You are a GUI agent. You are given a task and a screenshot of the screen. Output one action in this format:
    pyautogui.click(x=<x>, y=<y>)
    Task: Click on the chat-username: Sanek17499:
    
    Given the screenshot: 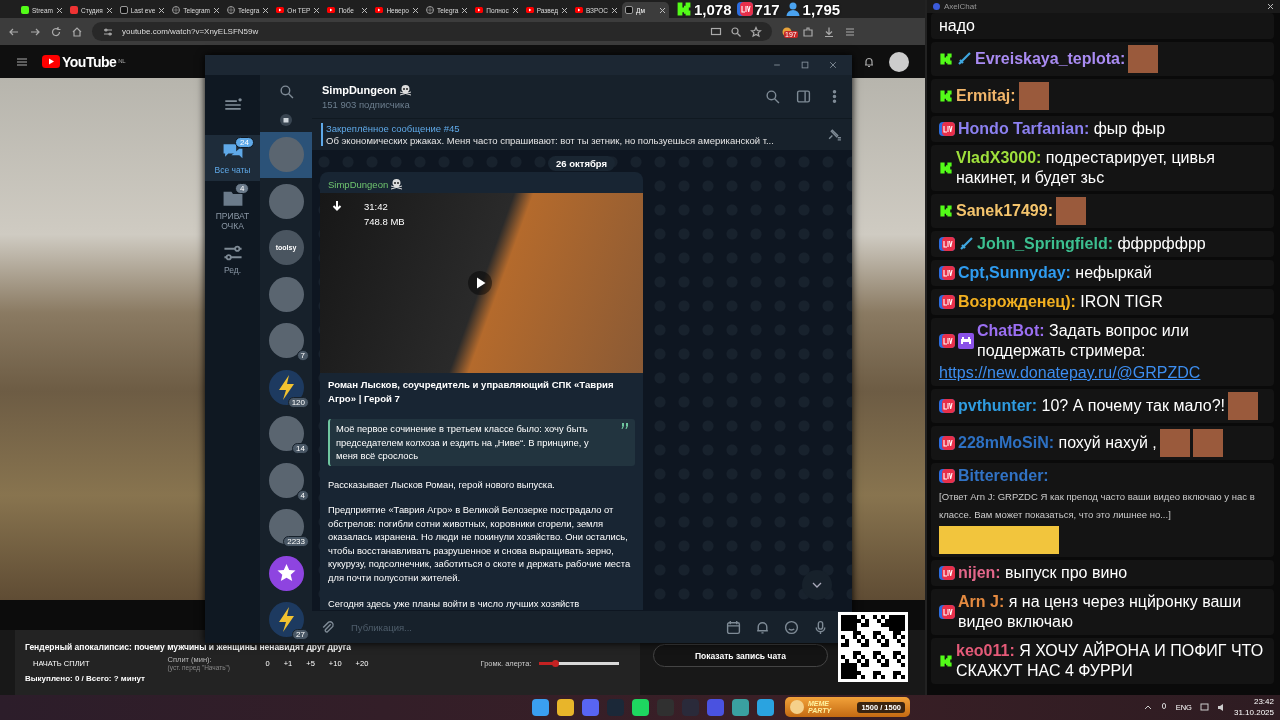 What is the action you would take?
    pyautogui.click(x=1004, y=211)
    